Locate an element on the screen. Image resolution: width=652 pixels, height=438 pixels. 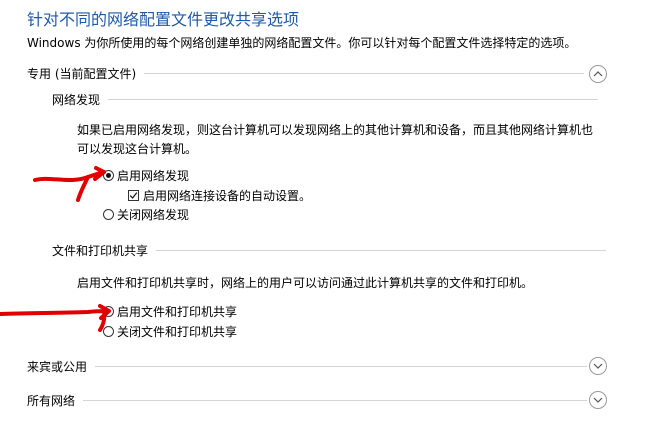
radio-button-selected is located at coordinates (108, 175).